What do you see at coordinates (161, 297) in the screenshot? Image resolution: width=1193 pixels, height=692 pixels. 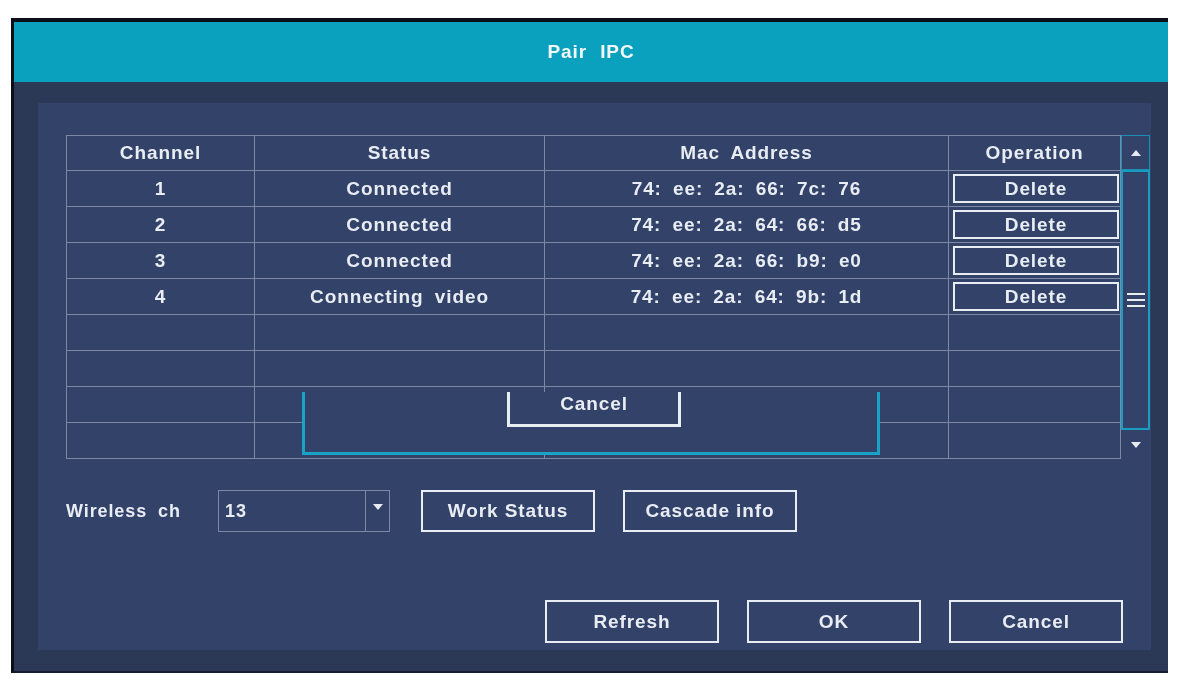 I see `table-cell: 4` at bounding box center [161, 297].